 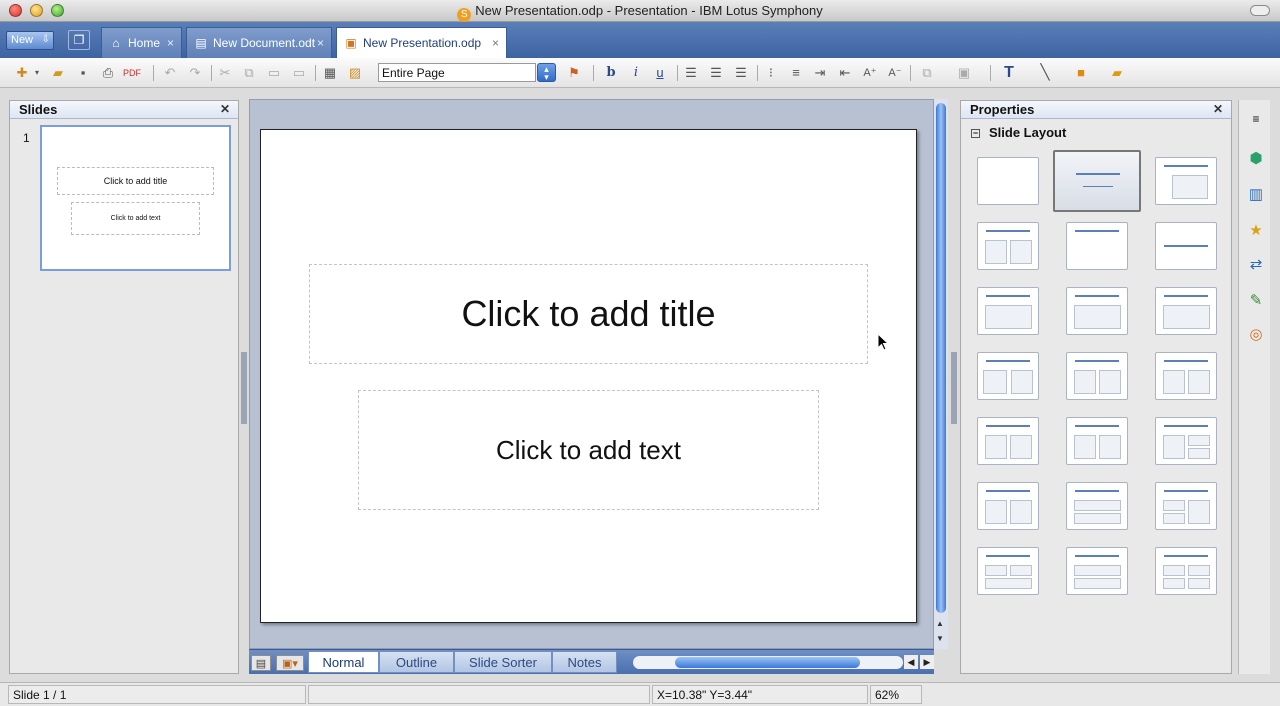 What do you see at coordinates (503, 662) in the screenshot?
I see `tab-slide-sorter: Slide Sorter` at bounding box center [503, 662].